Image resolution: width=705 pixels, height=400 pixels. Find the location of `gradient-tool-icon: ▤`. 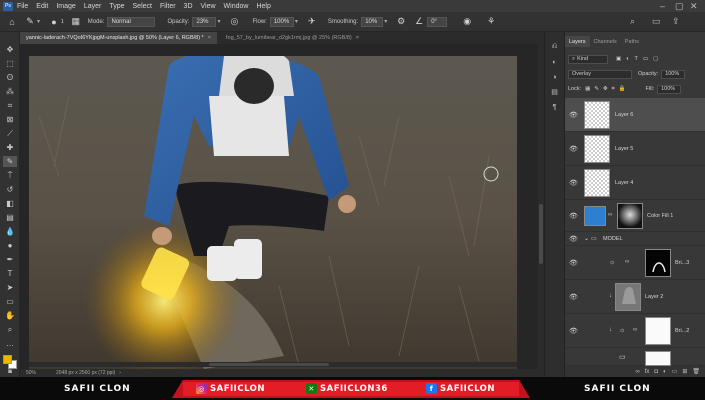

gradient-tool-icon: ▤ is located at coordinates (10, 217).